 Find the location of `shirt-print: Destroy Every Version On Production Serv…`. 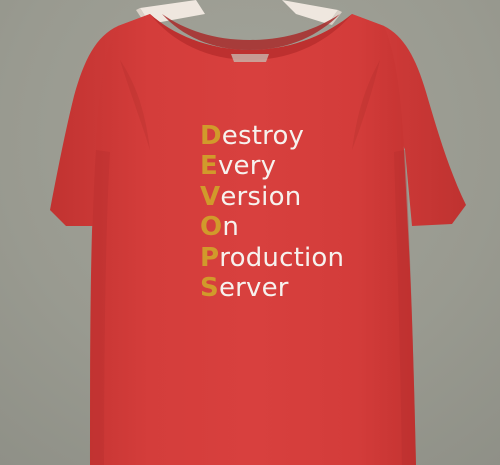

shirt-print: Destroy Every Version On Production Serv… is located at coordinates (285, 212).